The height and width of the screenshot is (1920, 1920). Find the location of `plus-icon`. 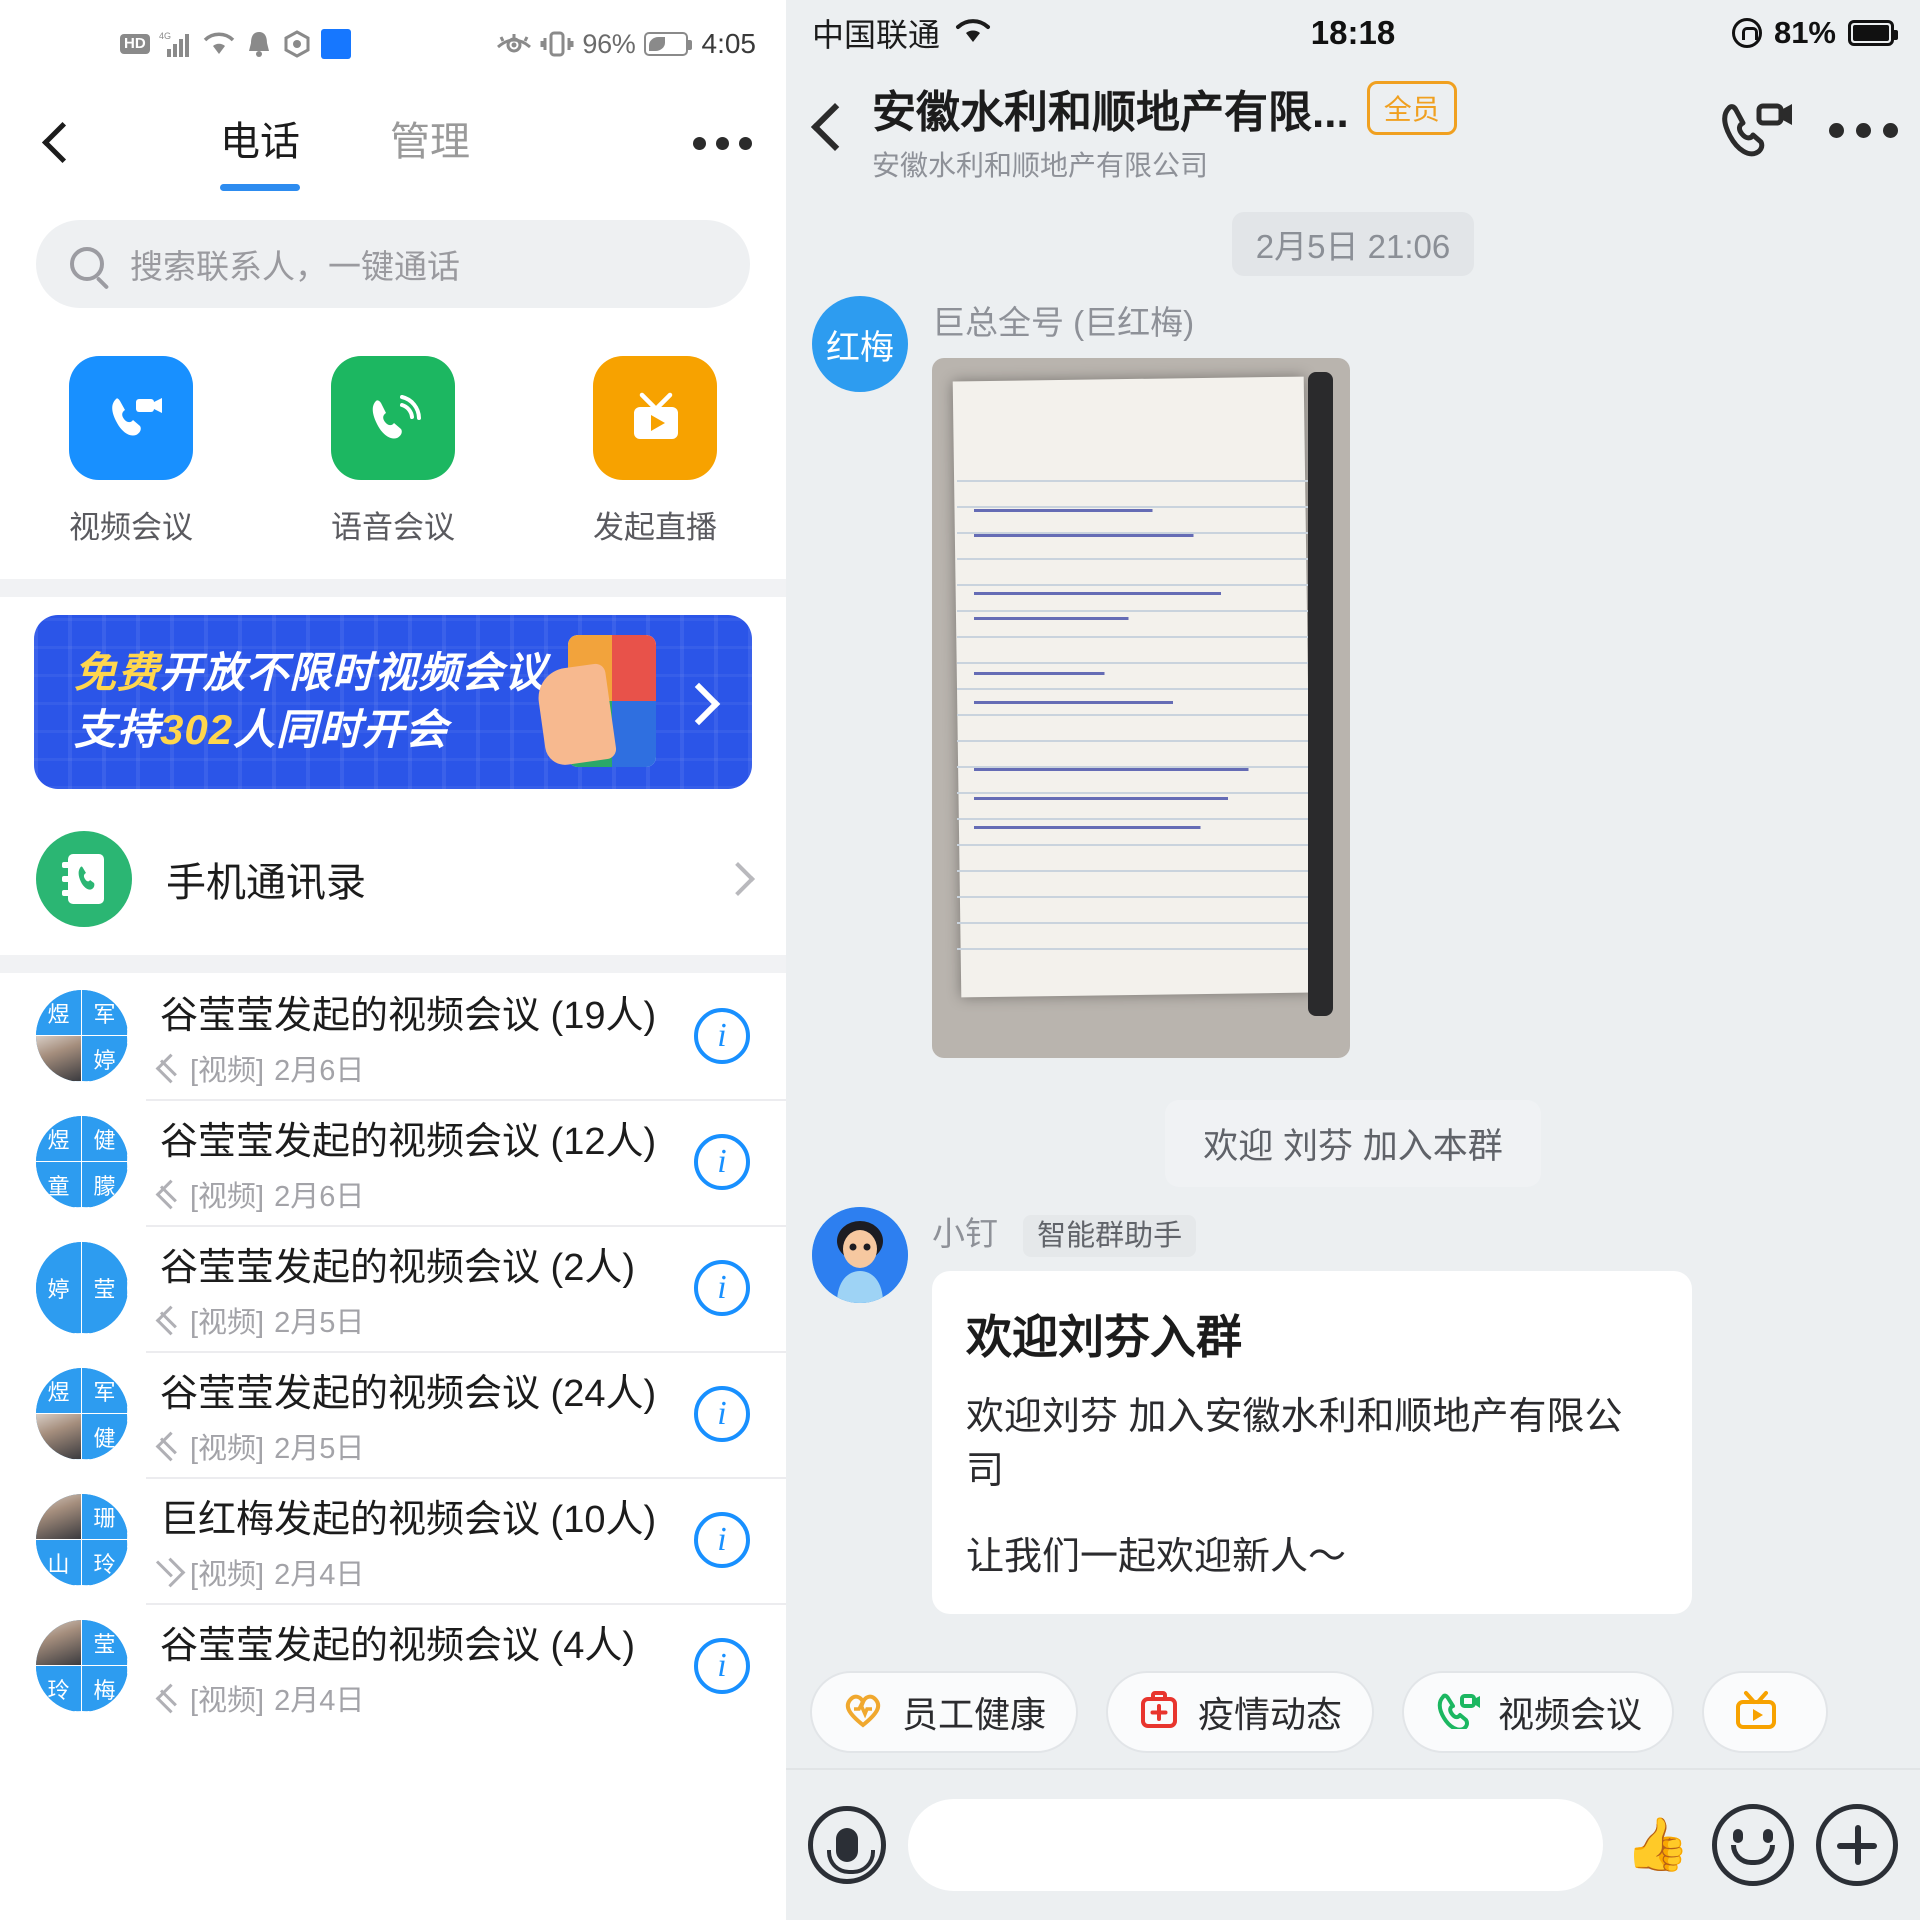

plus-icon is located at coordinates (1857, 1845).